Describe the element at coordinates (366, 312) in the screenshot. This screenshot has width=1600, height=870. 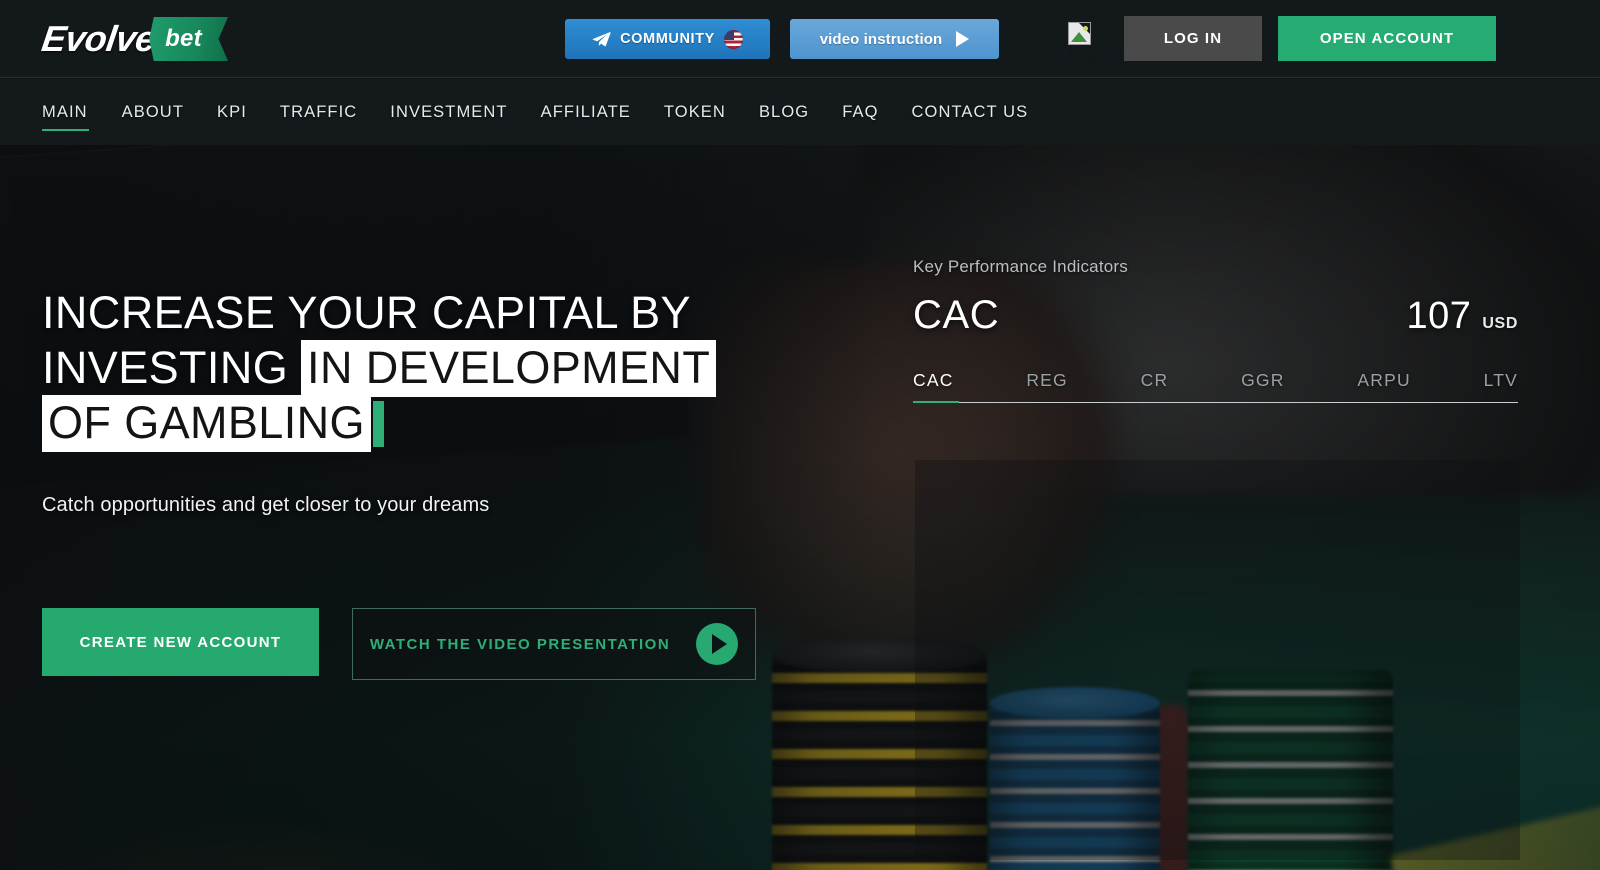
I see `hero-title-line-1: INCREASE YOUR CAPITAL BY` at that location.